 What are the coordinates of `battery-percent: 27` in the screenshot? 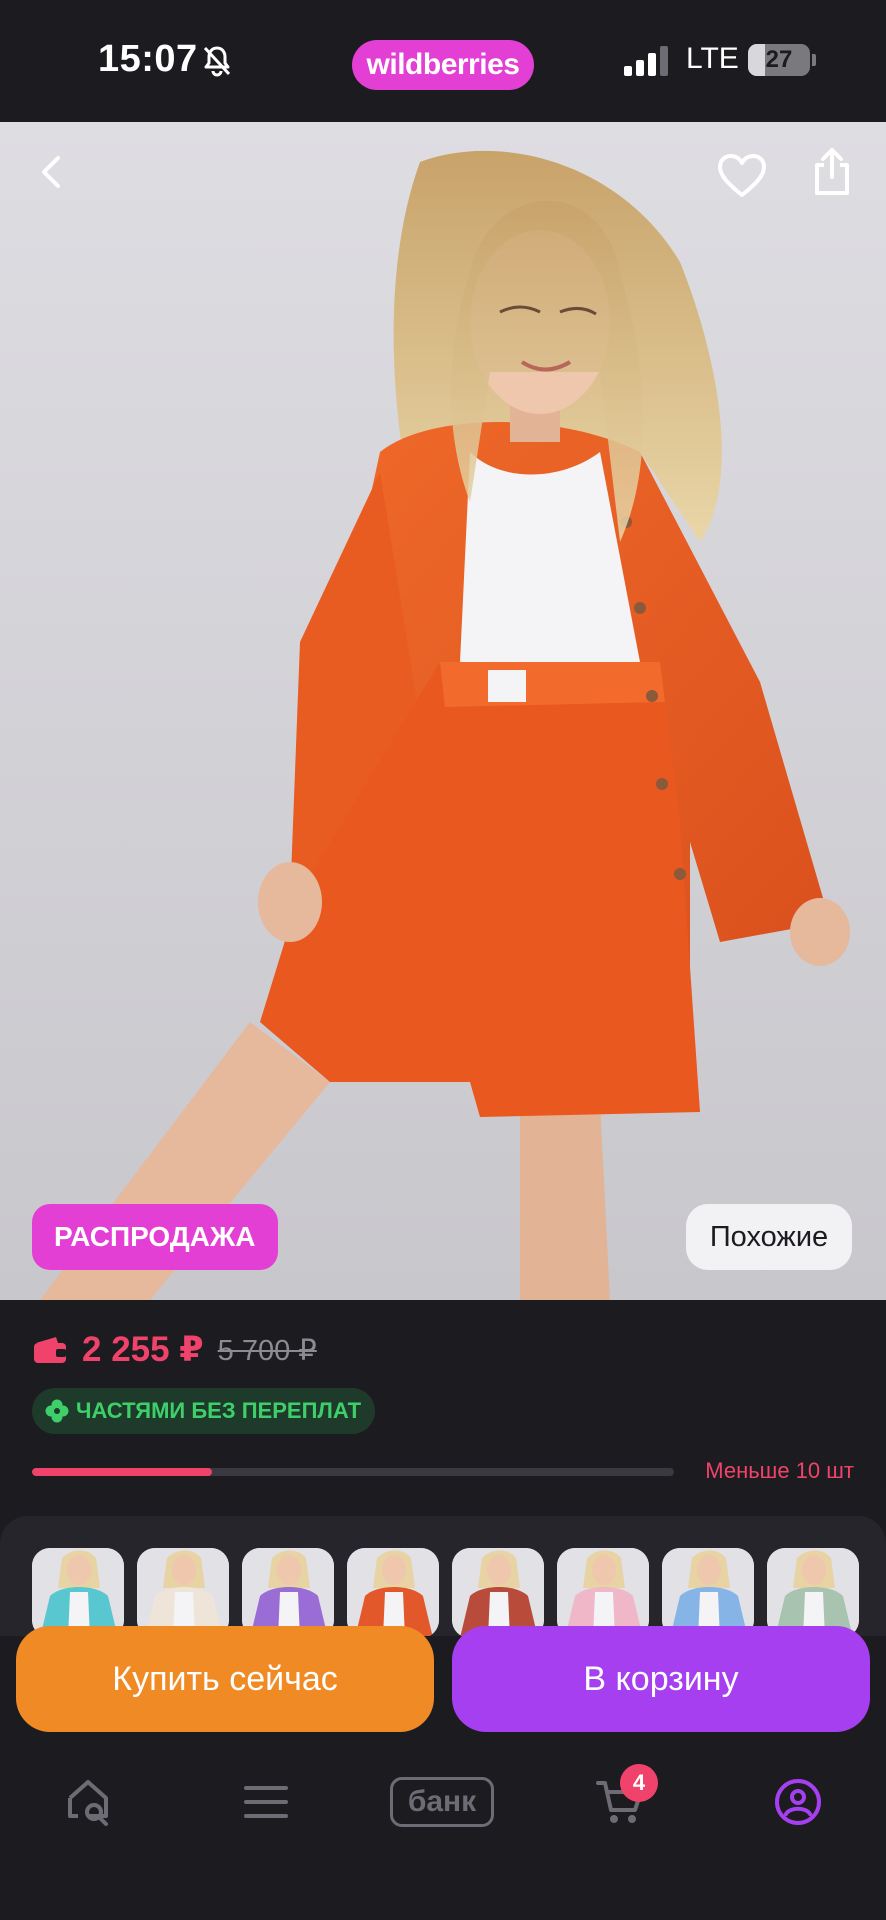 It's located at (779, 59).